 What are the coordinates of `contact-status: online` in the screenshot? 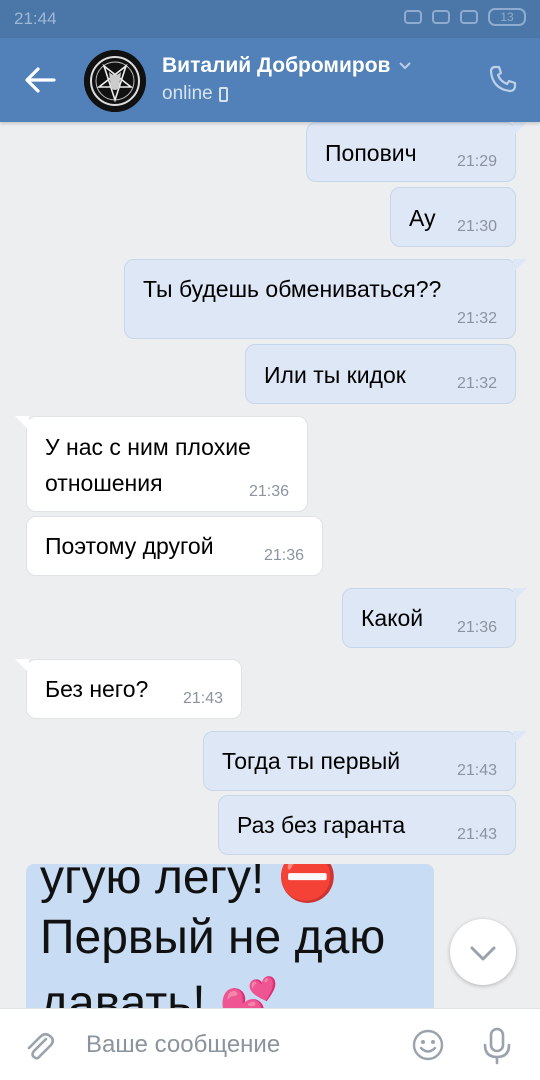 It's located at (195, 94).